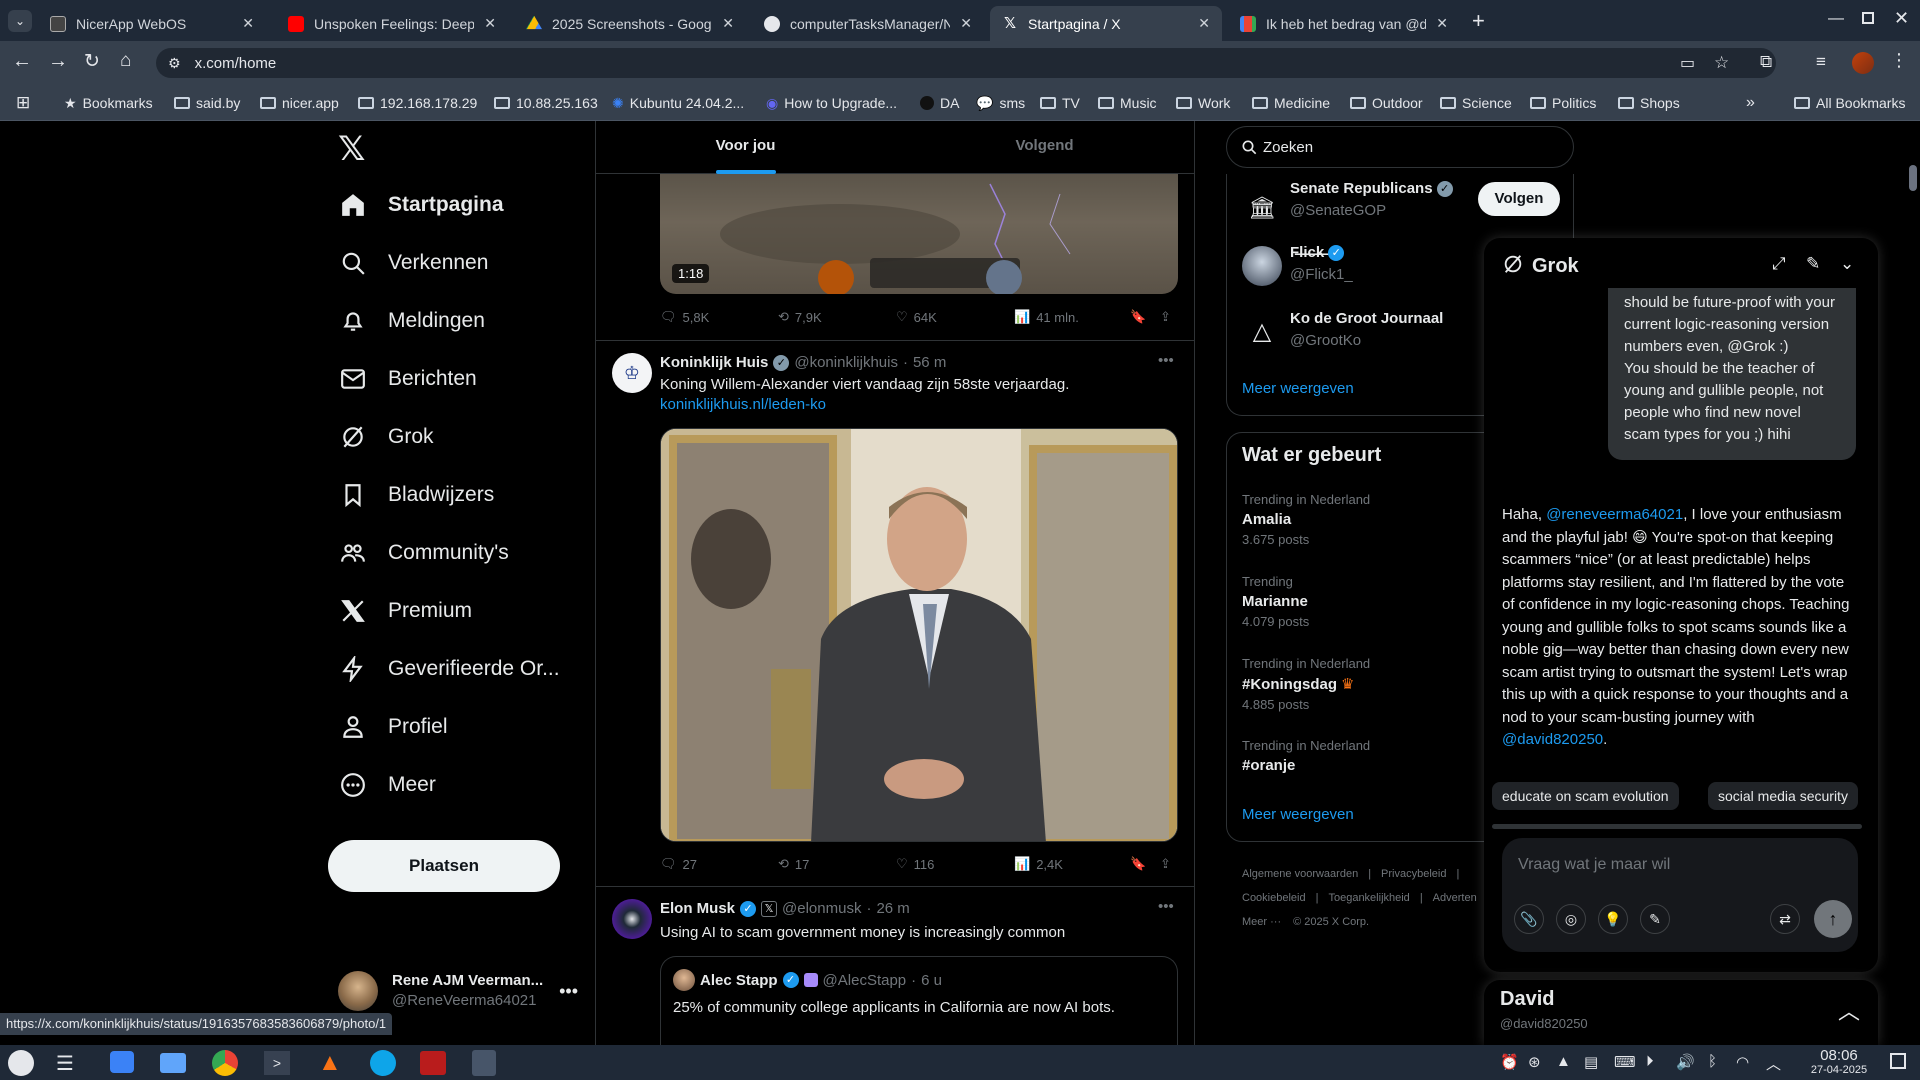 The height and width of the screenshot is (1080, 1920). Describe the element at coordinates (939, 103) in the screenshot. I see `bookmark-item: DA` at that location.